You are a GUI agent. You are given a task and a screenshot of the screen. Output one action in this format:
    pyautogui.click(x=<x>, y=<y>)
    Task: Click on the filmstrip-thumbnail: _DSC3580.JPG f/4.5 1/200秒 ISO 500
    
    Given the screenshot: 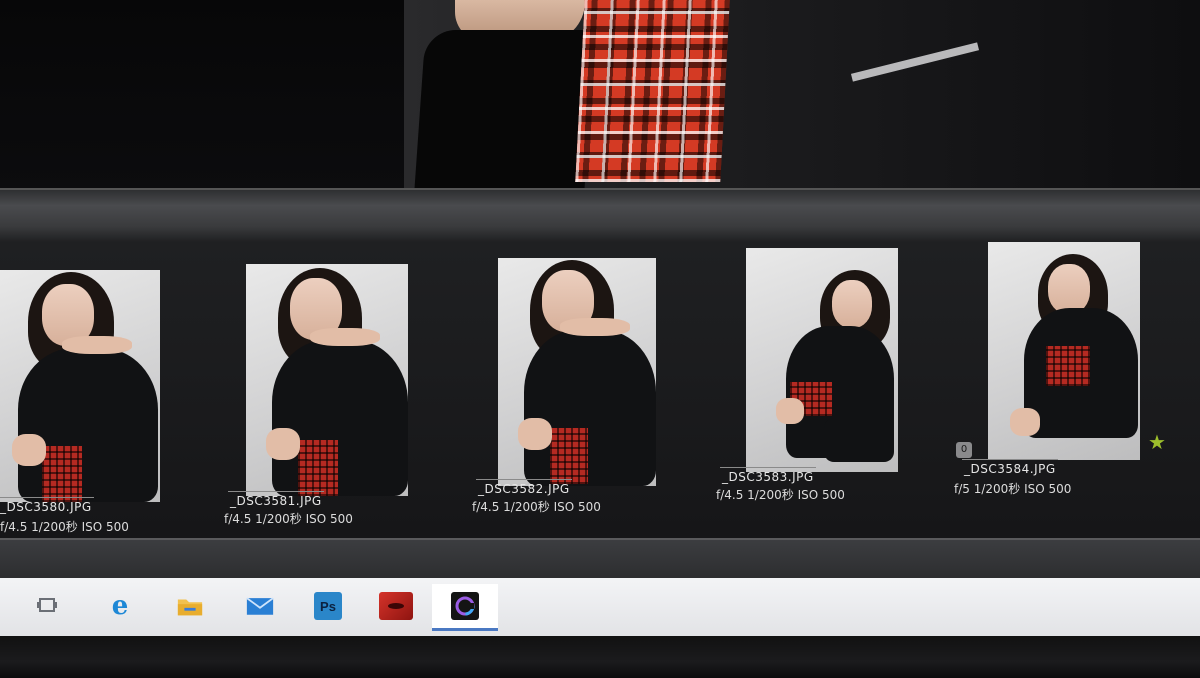 What is the action you would take?
    pyautogui.click(x=101, y=390)
    